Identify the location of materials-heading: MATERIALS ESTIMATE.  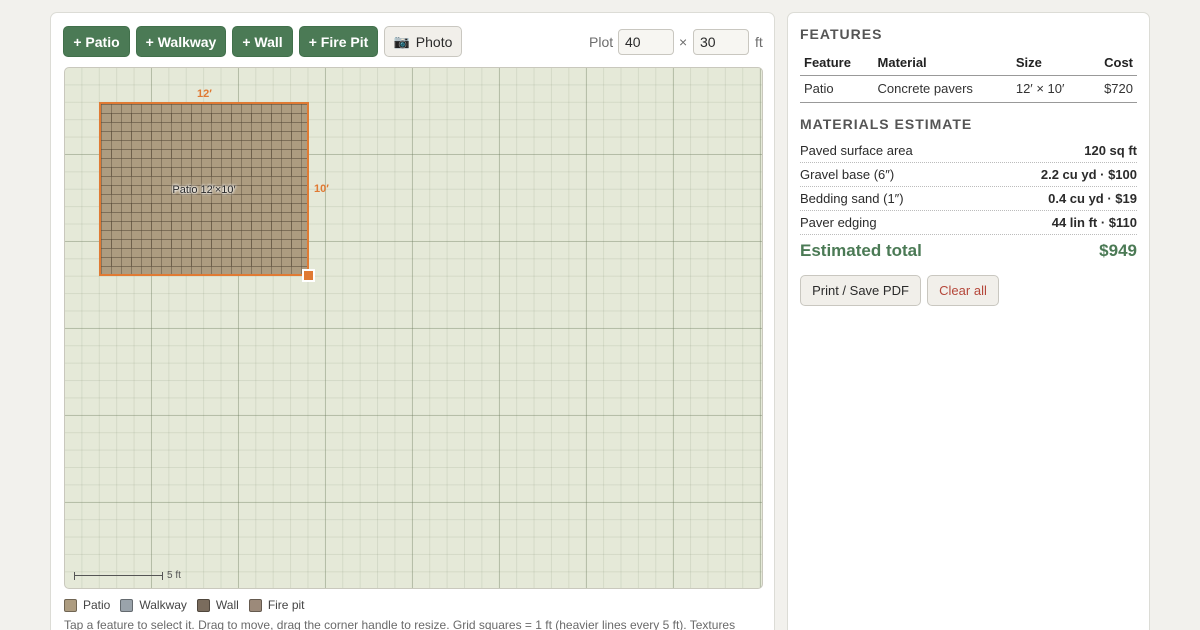
(886, 124).